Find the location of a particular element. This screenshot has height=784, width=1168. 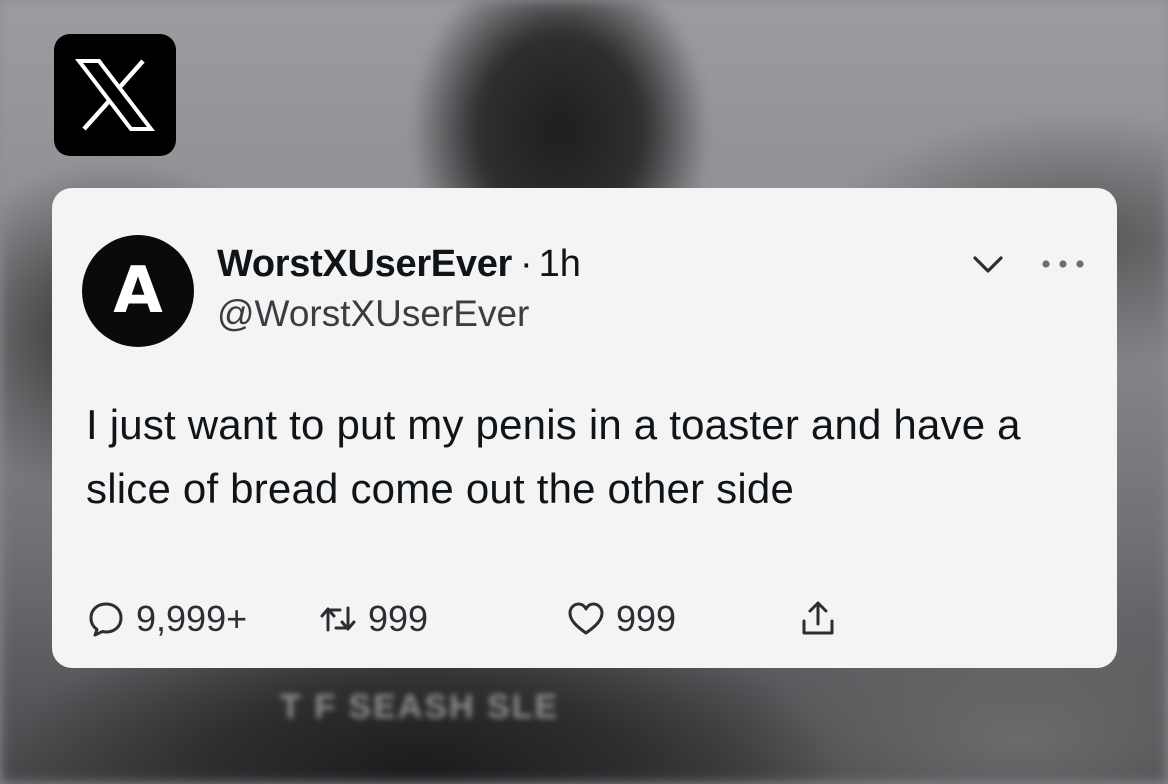

post-actions: 9,999+ 999 999 is located at coordinates (586, 619).